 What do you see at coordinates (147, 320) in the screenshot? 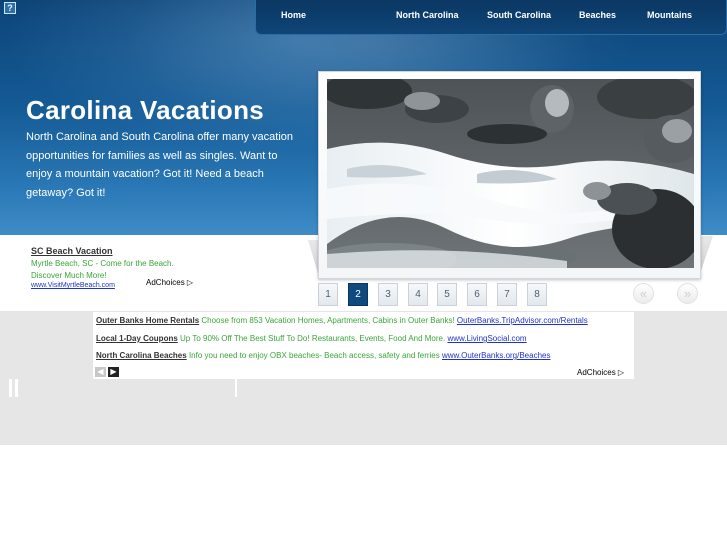
I see `ad-title: Outer Banks Home Rentals` at bounding box center [147, 320].